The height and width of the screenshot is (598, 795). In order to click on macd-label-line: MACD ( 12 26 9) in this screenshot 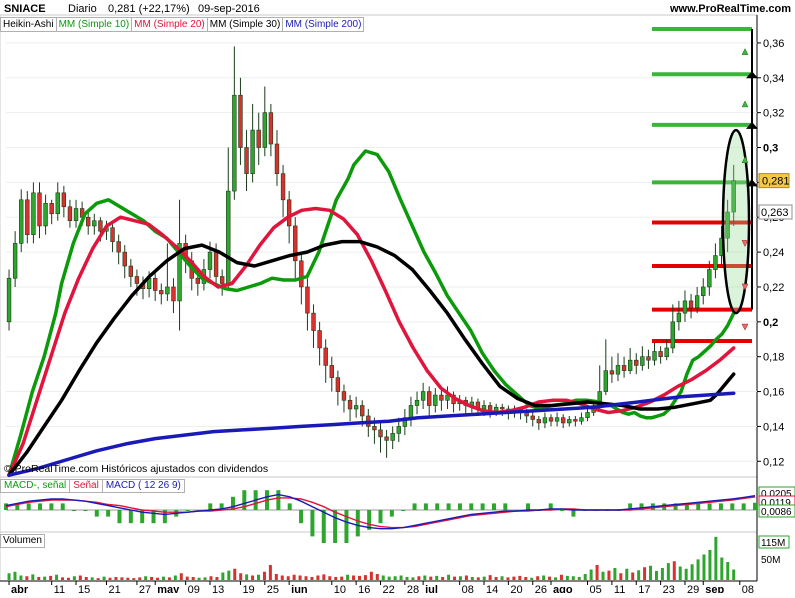, I will do `click(143, 486)`.